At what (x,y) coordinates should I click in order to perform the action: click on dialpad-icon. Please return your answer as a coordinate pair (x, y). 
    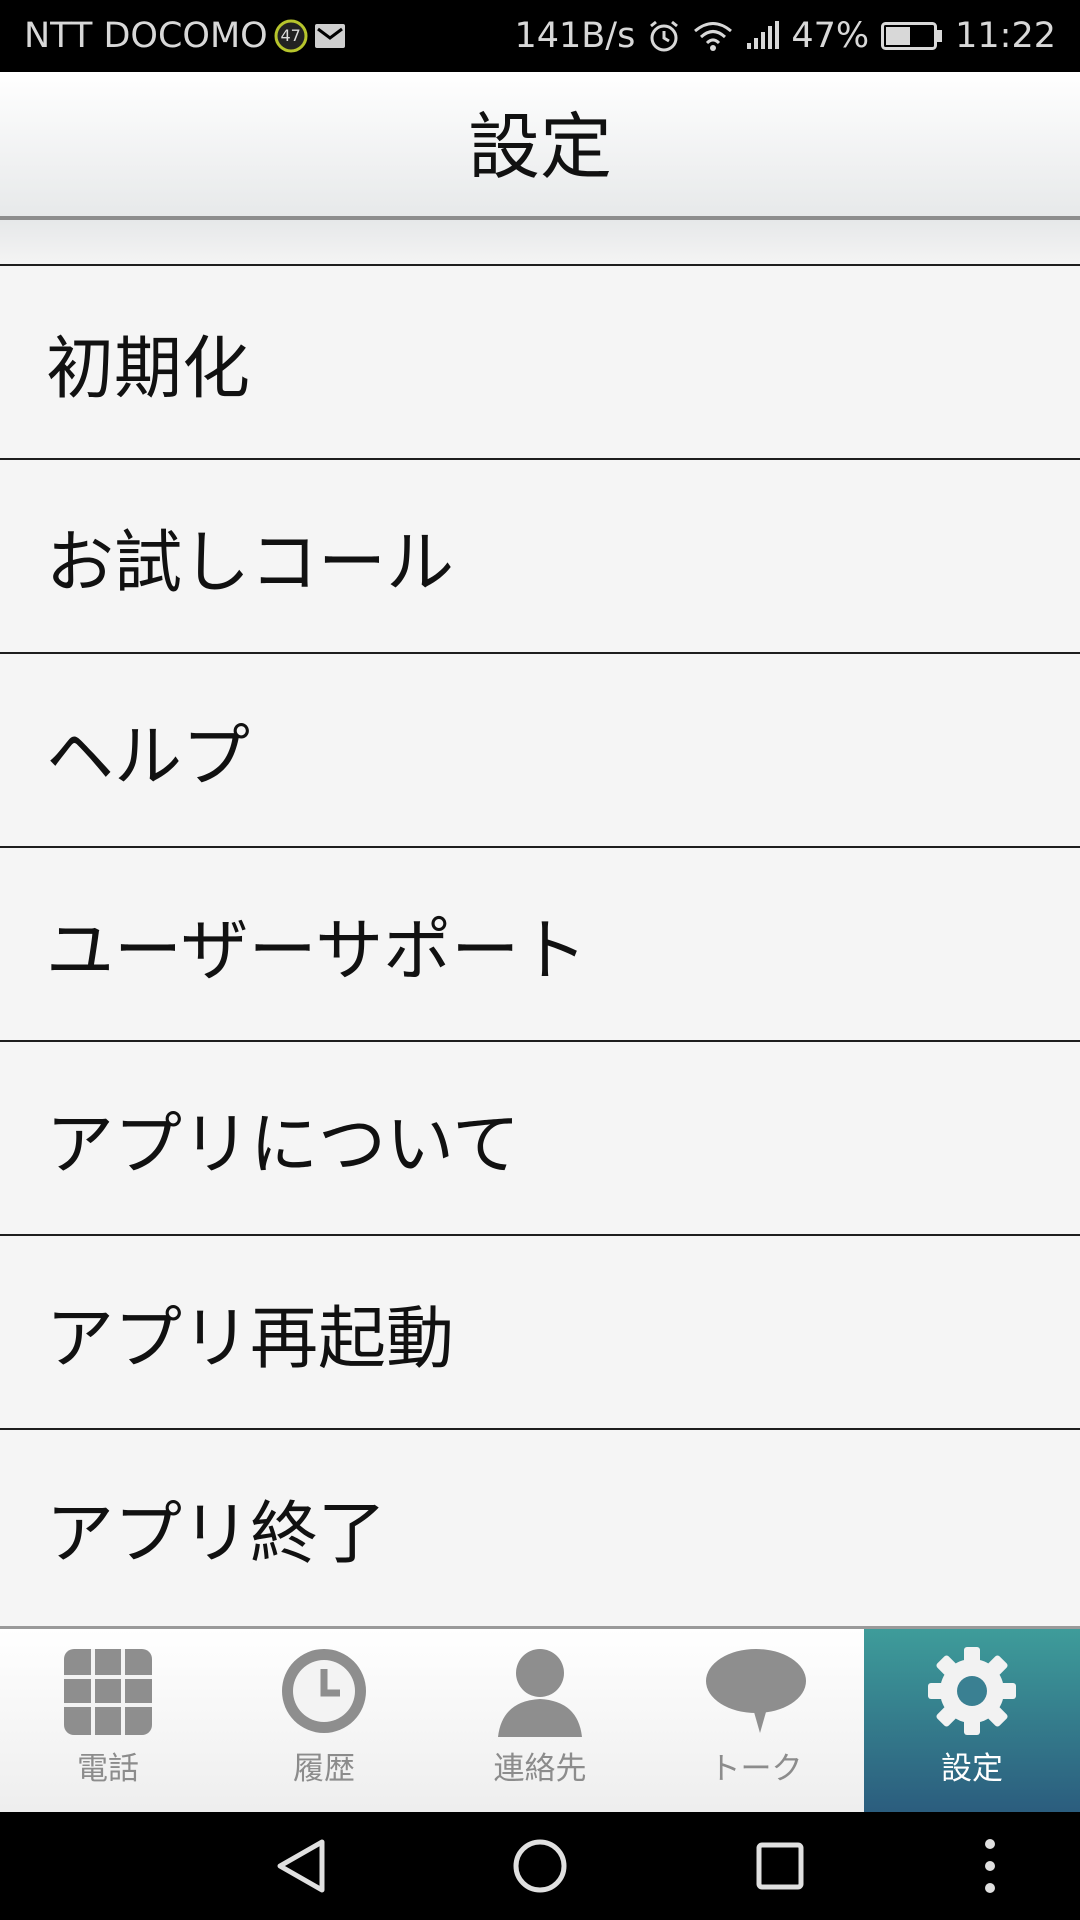
    Looking at the image, I should click on (108, 1691).